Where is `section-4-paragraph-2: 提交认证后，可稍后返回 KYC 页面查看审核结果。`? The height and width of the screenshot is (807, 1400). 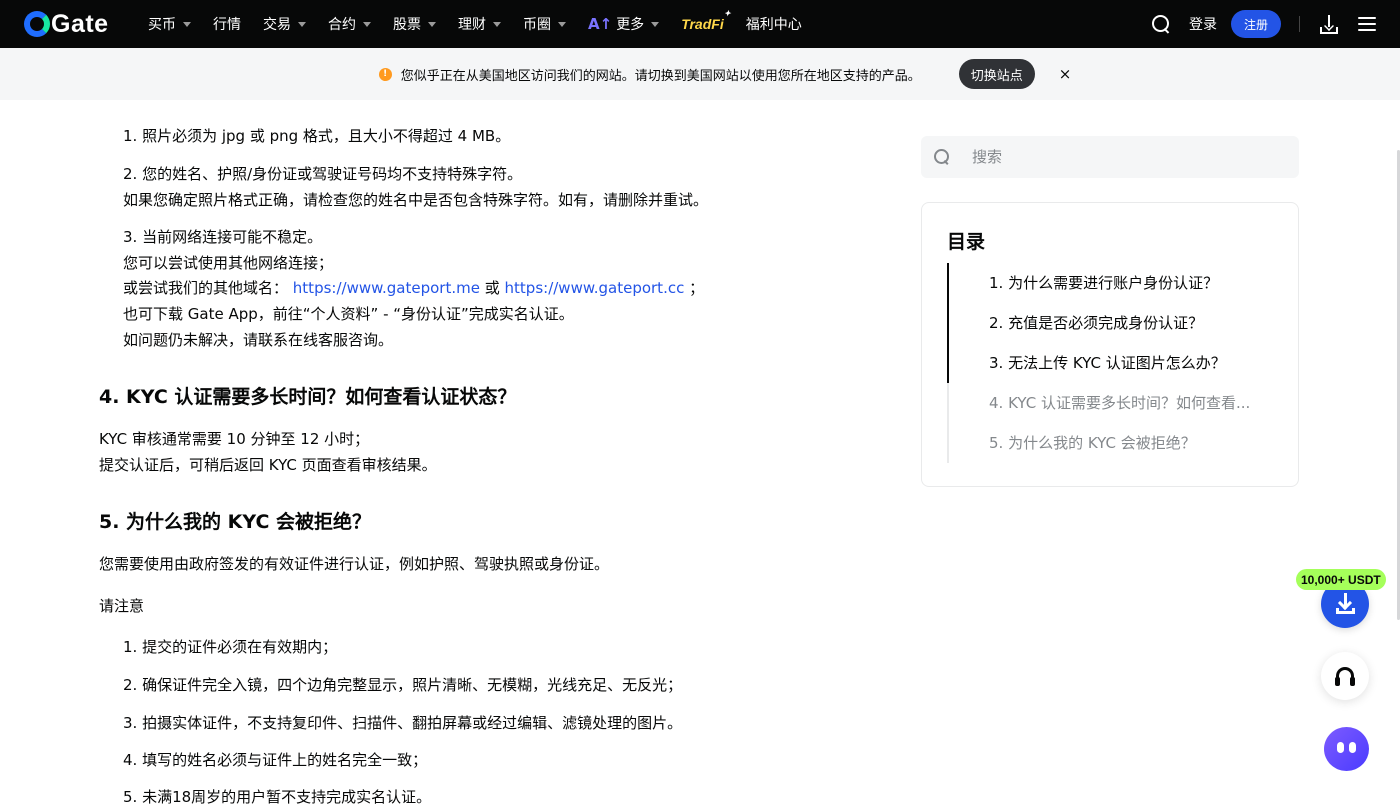 section-4-paragraph-2: 提交认证后，可稍后返回 KYC 页面查看审核结果。 is located at coordinates (268, 465).